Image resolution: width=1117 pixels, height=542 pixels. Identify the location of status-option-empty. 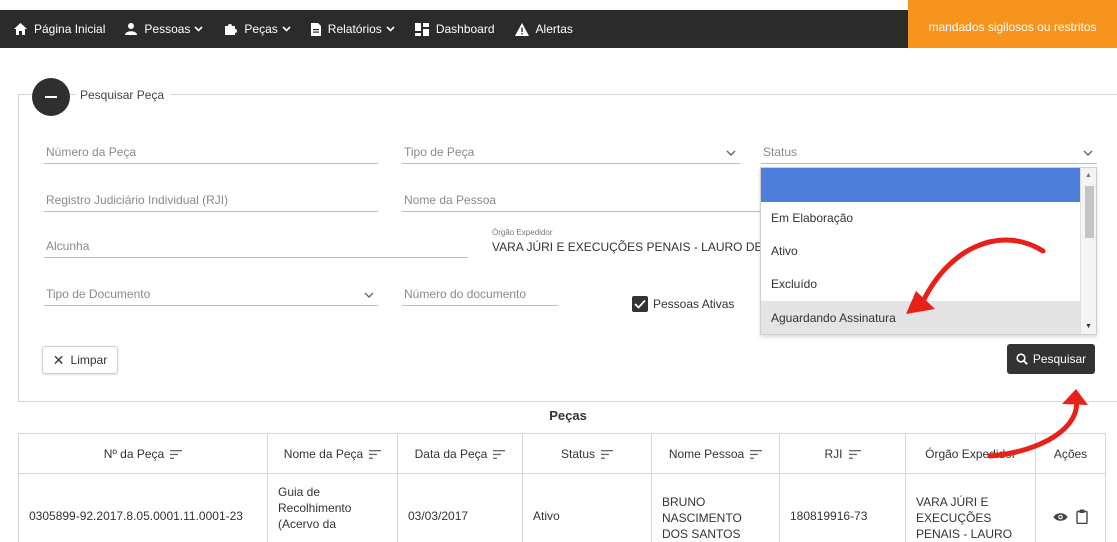
(921, 185).